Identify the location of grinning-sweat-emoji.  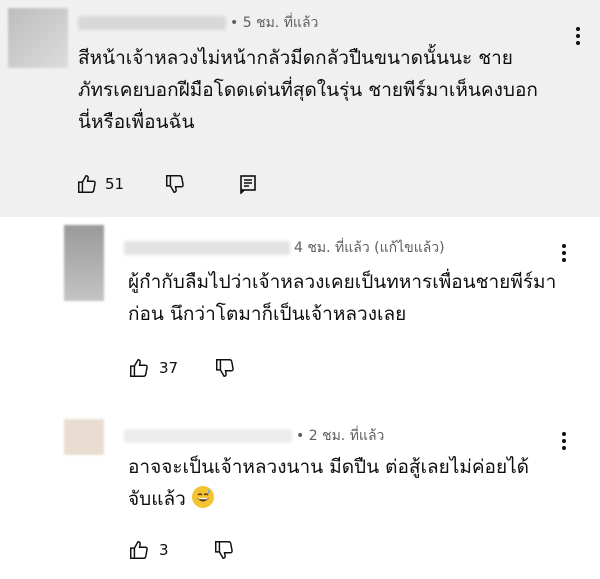
(202, 497).